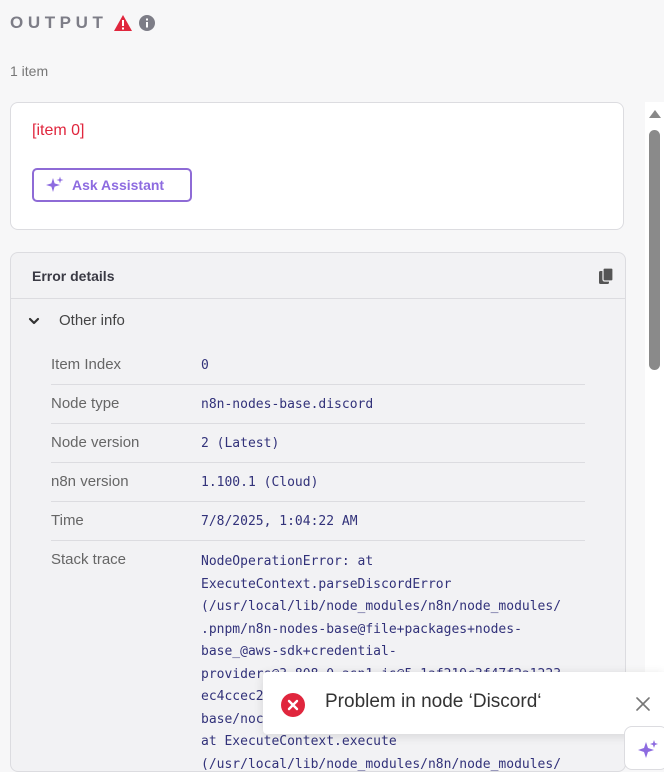  I want to click on row-label: Node type, so click(85, 403).